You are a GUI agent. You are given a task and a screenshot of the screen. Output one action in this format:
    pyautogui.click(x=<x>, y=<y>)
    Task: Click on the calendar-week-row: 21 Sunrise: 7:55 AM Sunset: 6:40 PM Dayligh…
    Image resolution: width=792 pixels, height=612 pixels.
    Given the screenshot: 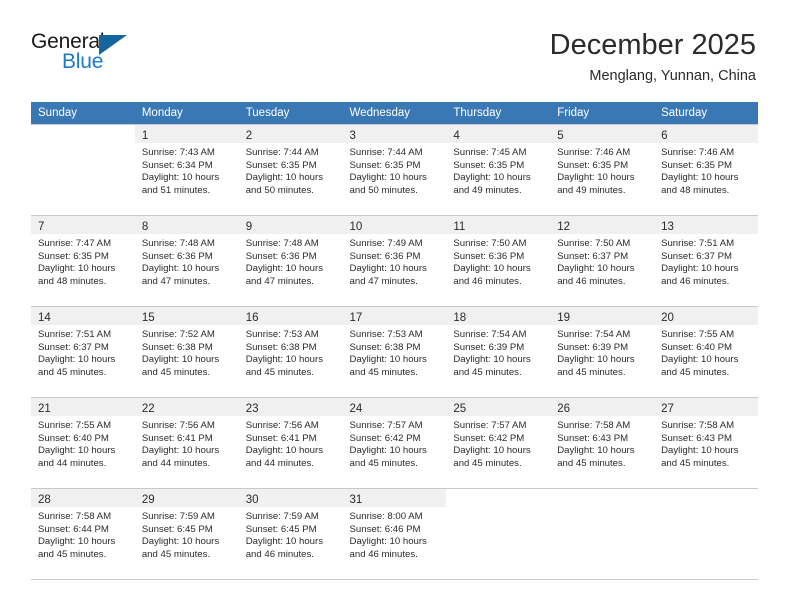 What is the action you would take?
    pyautogui.click(x=394, y=443)
    